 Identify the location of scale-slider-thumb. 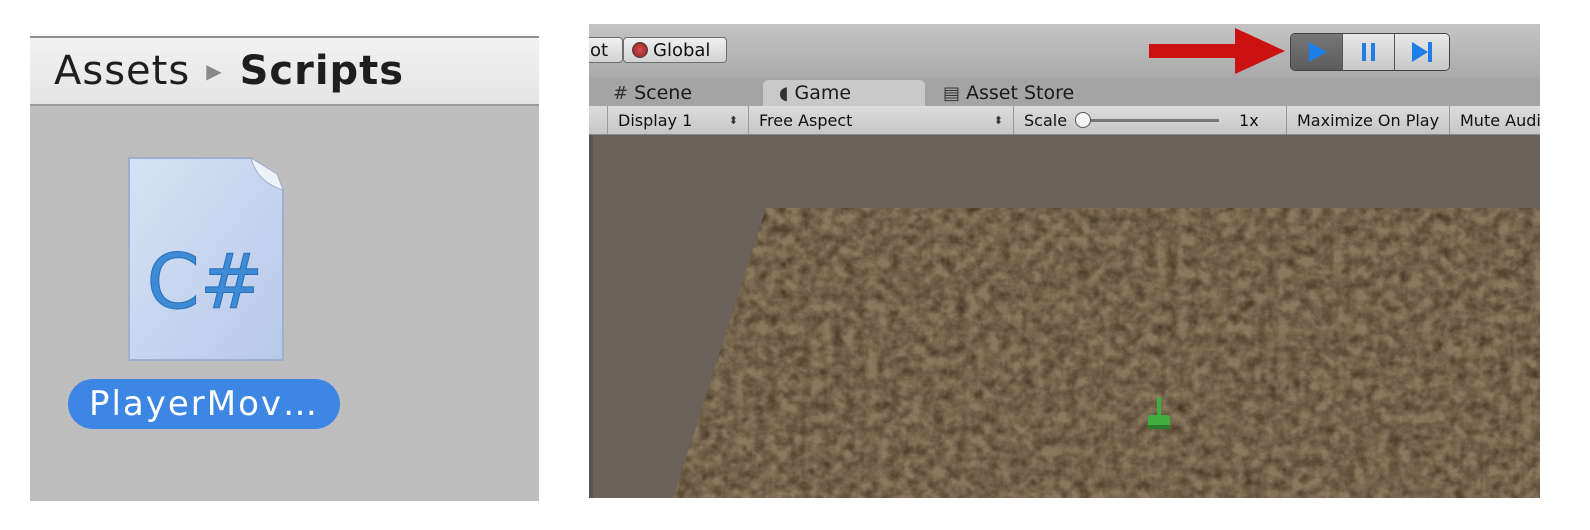
(1083, 119).